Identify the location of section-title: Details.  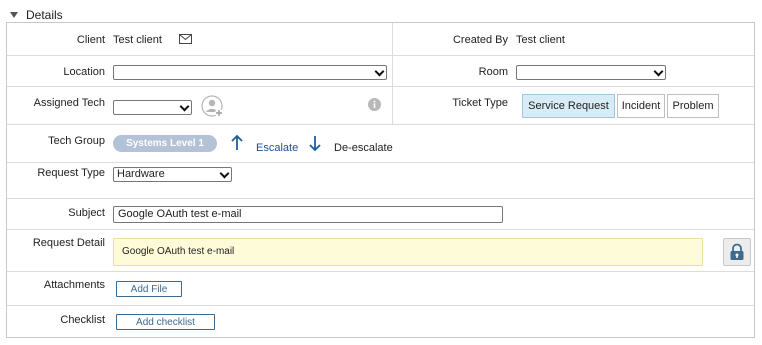
(44, 15).